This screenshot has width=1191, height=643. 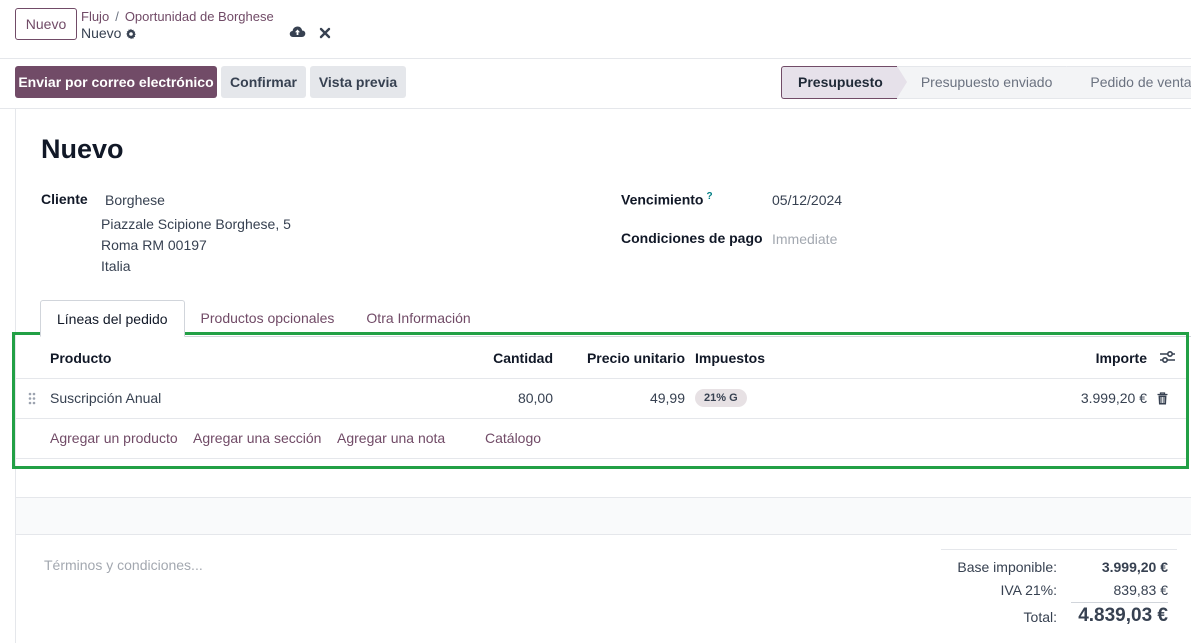 I want to click on customer-label: Cliente, so click(x=64, y=199).